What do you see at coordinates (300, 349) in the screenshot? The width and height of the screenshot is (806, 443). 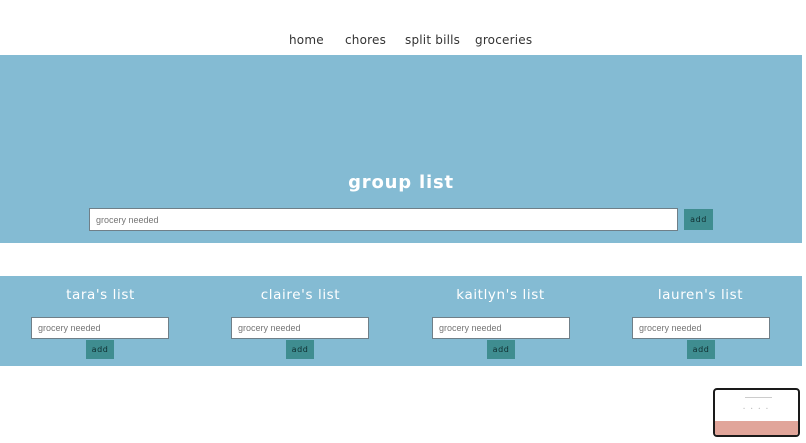 I see `claire-add-button: add` at bounding box center [300, 349].